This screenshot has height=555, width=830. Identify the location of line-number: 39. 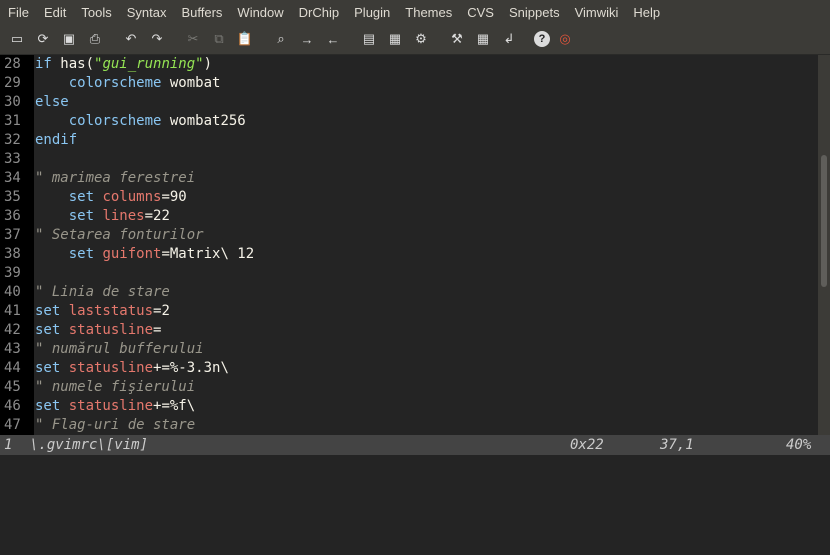
(17, 273).